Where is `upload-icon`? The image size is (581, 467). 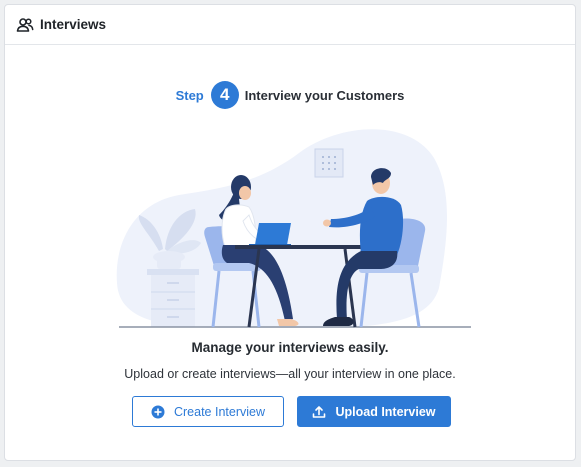 upload-icon is located at coordinates (319, 412).